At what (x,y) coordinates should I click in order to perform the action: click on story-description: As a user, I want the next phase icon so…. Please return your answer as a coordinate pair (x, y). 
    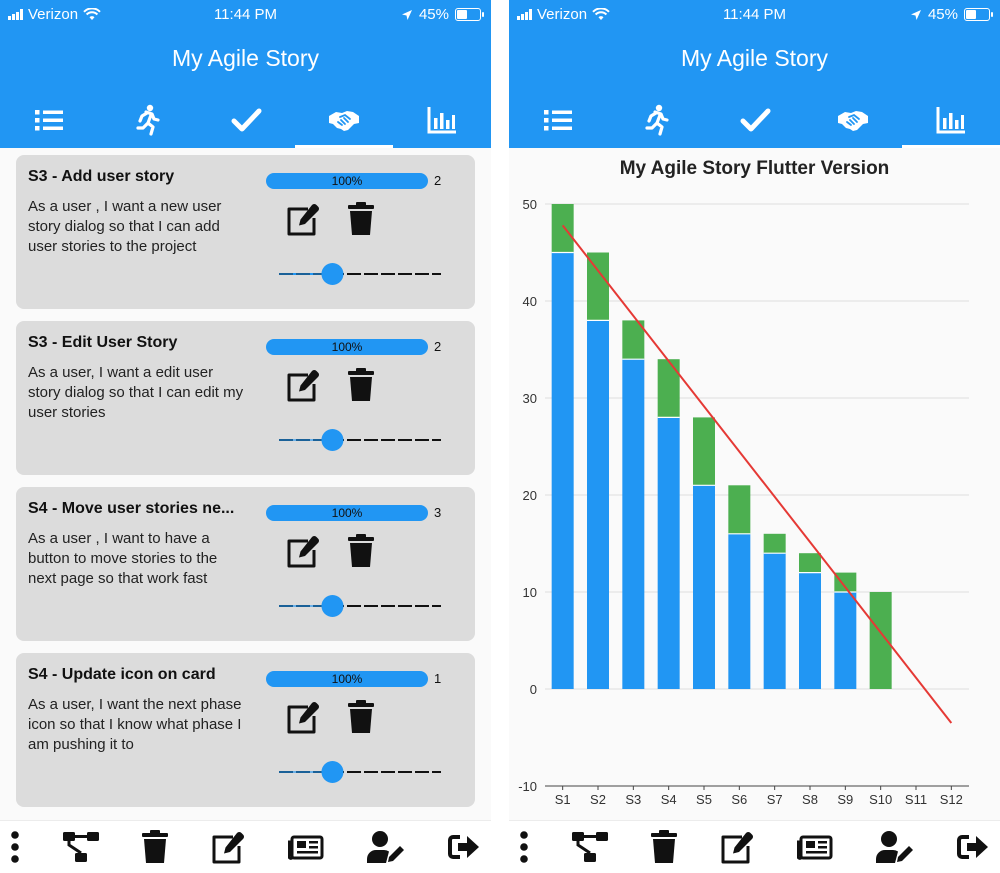
    Looking at the image, I should click on (135, 724).